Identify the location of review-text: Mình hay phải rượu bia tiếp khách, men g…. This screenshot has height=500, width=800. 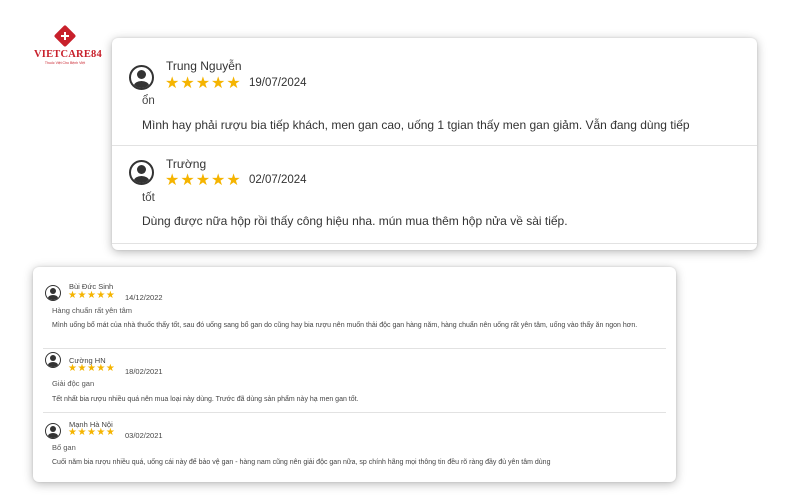
(416, 125).